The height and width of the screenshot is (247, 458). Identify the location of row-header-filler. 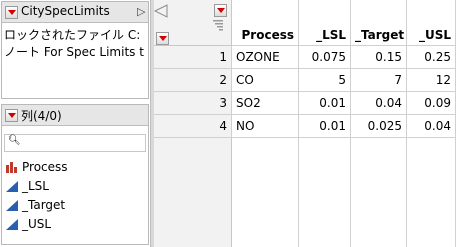
(193, 192).